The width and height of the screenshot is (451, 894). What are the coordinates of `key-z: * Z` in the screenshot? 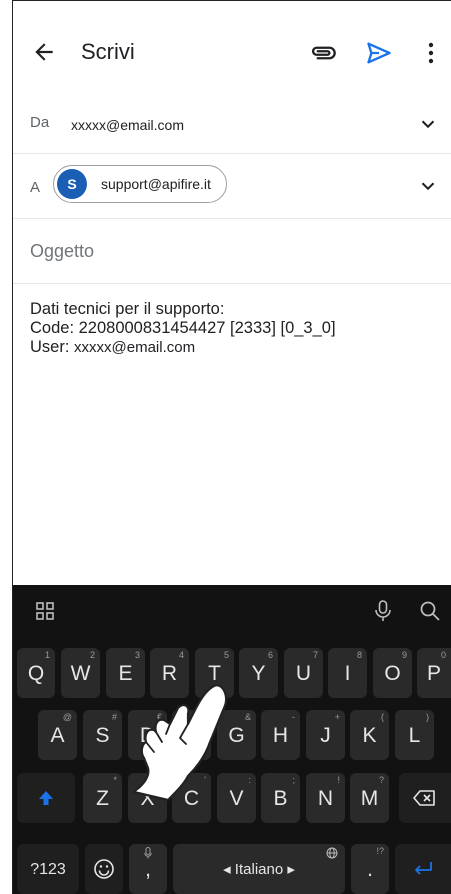 It's located at (102, 798).